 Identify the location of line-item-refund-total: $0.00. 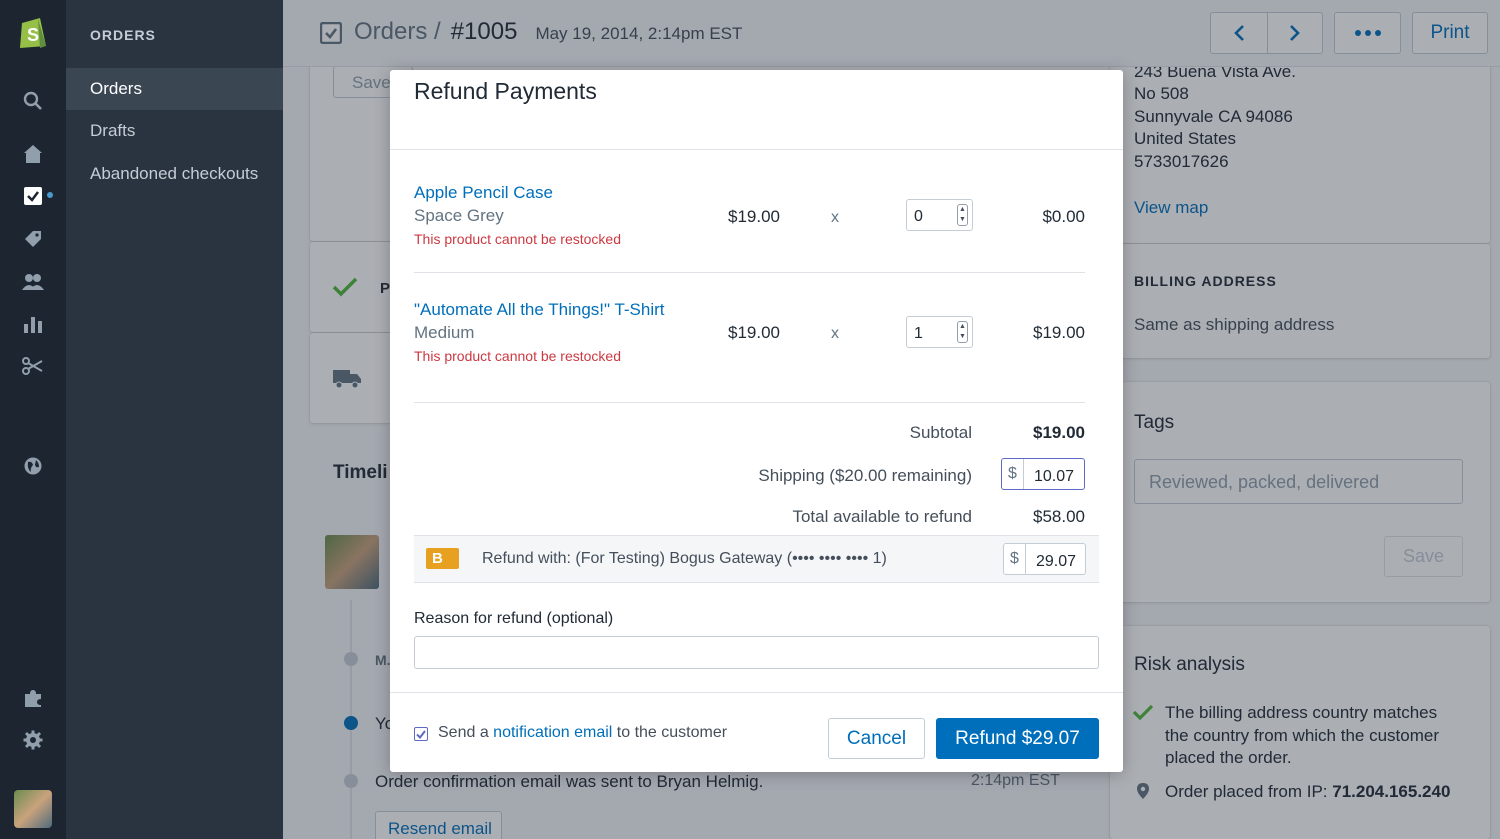
(1063, 216).